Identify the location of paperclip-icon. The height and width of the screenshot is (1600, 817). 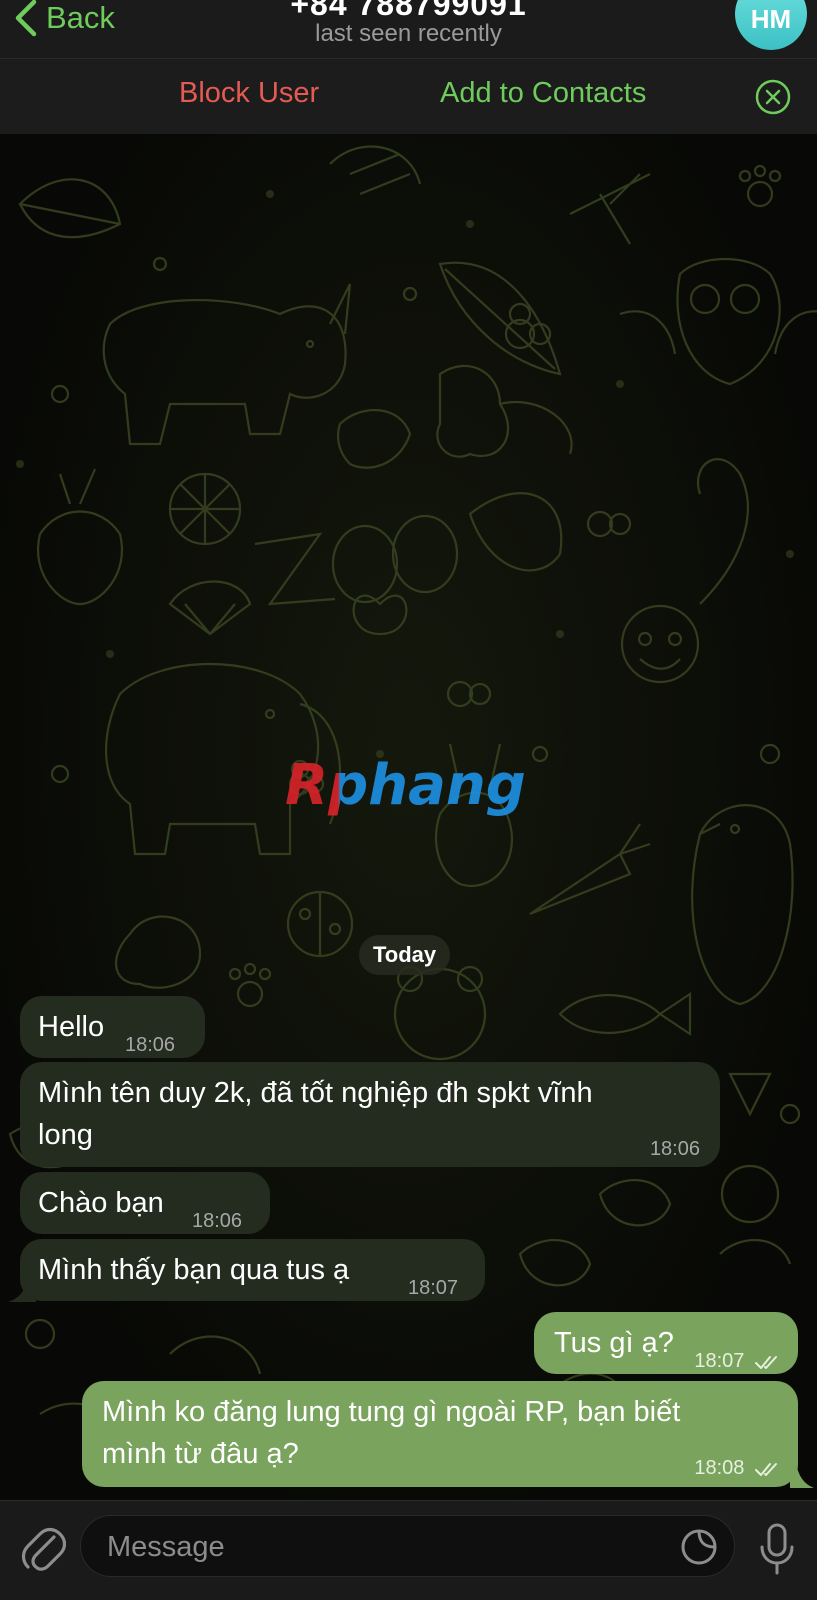
(44, 1549).